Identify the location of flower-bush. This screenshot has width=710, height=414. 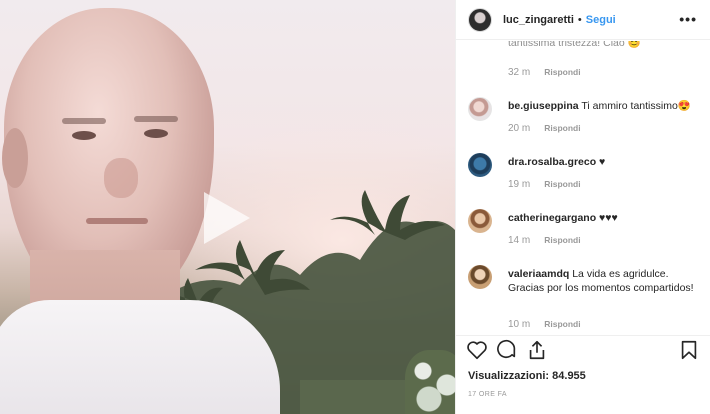
(430, 382).